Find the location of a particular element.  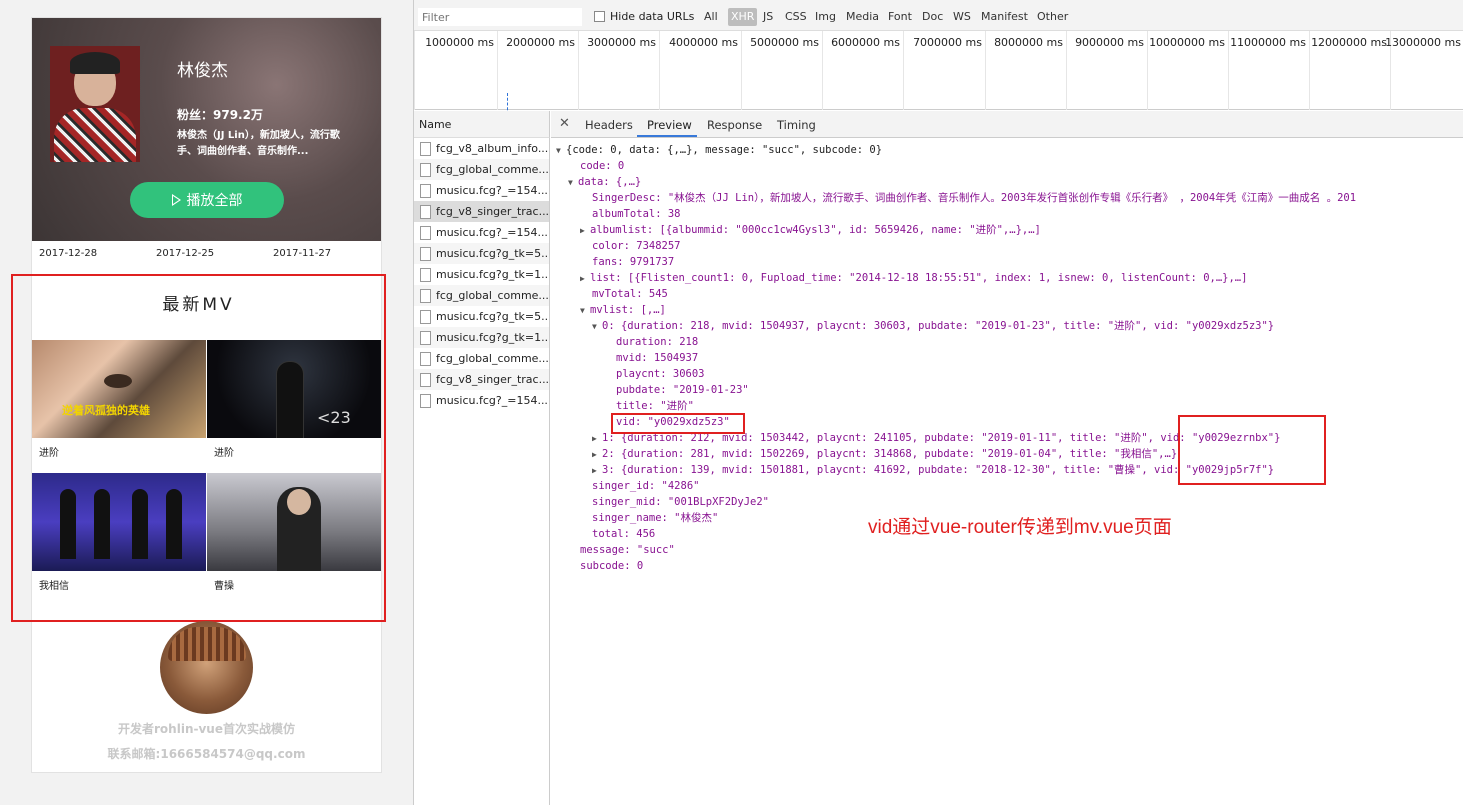

timeline-tick: 1000000 ms is located at coordinates (459, 42).